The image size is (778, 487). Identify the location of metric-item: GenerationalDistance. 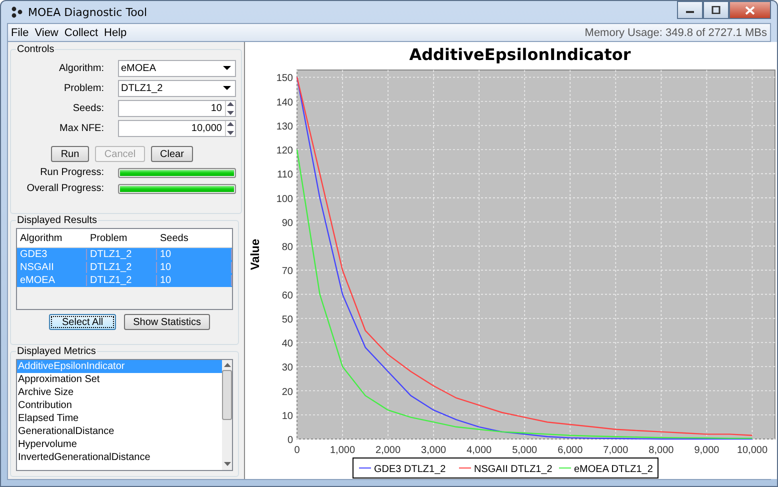
(119, 431).